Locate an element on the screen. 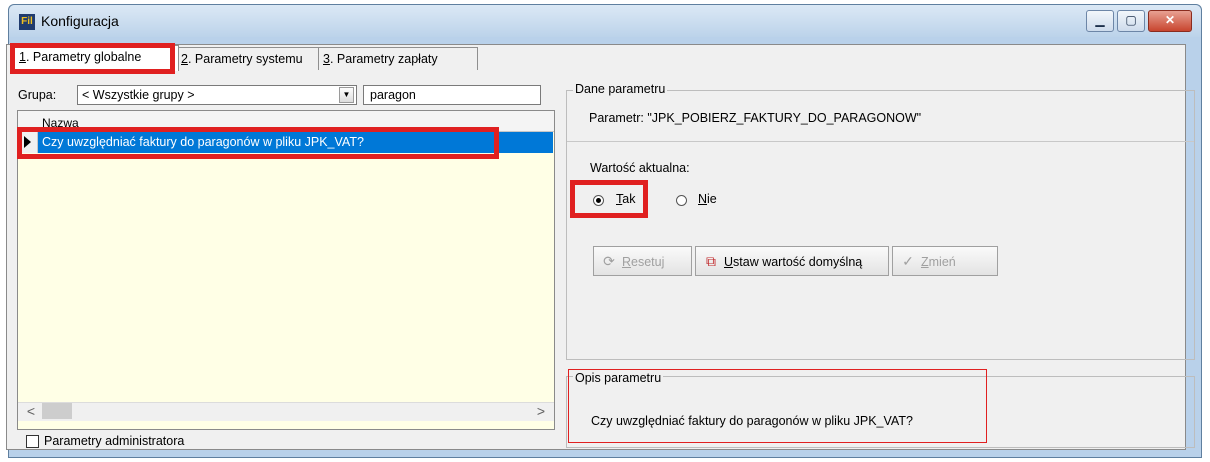  change-button: ✓ Zmień is located at coordinates (945, 261).